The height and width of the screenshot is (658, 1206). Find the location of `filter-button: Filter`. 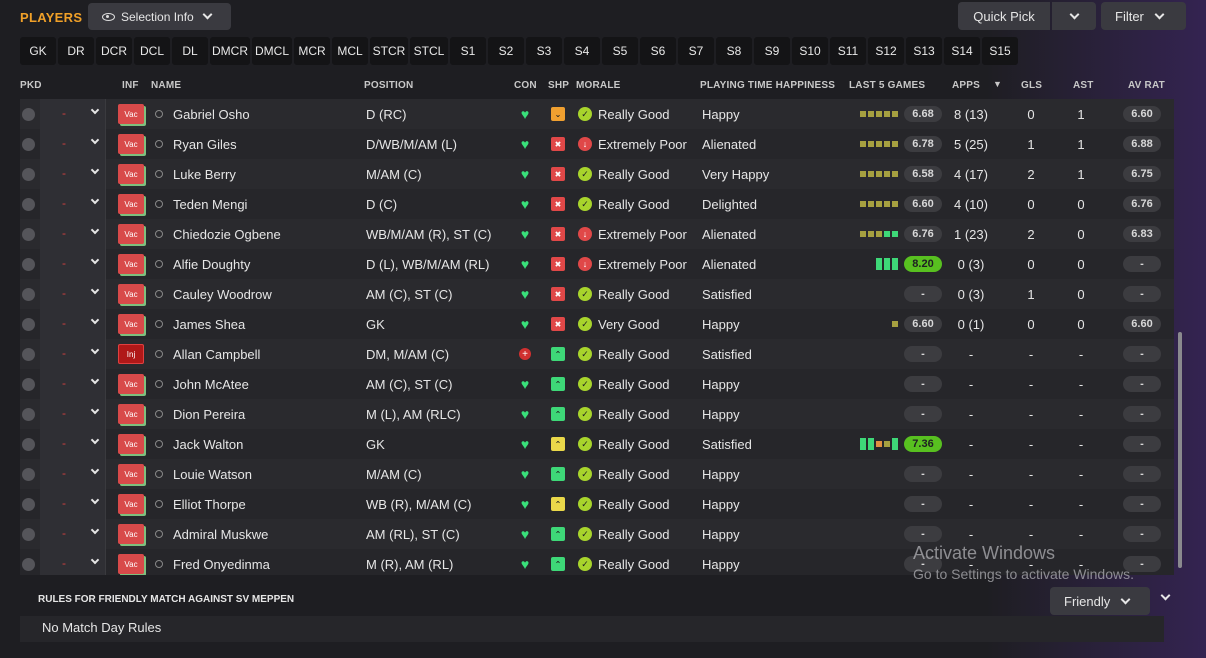

filter-button: Filter is located at coordinates (1143, 16).